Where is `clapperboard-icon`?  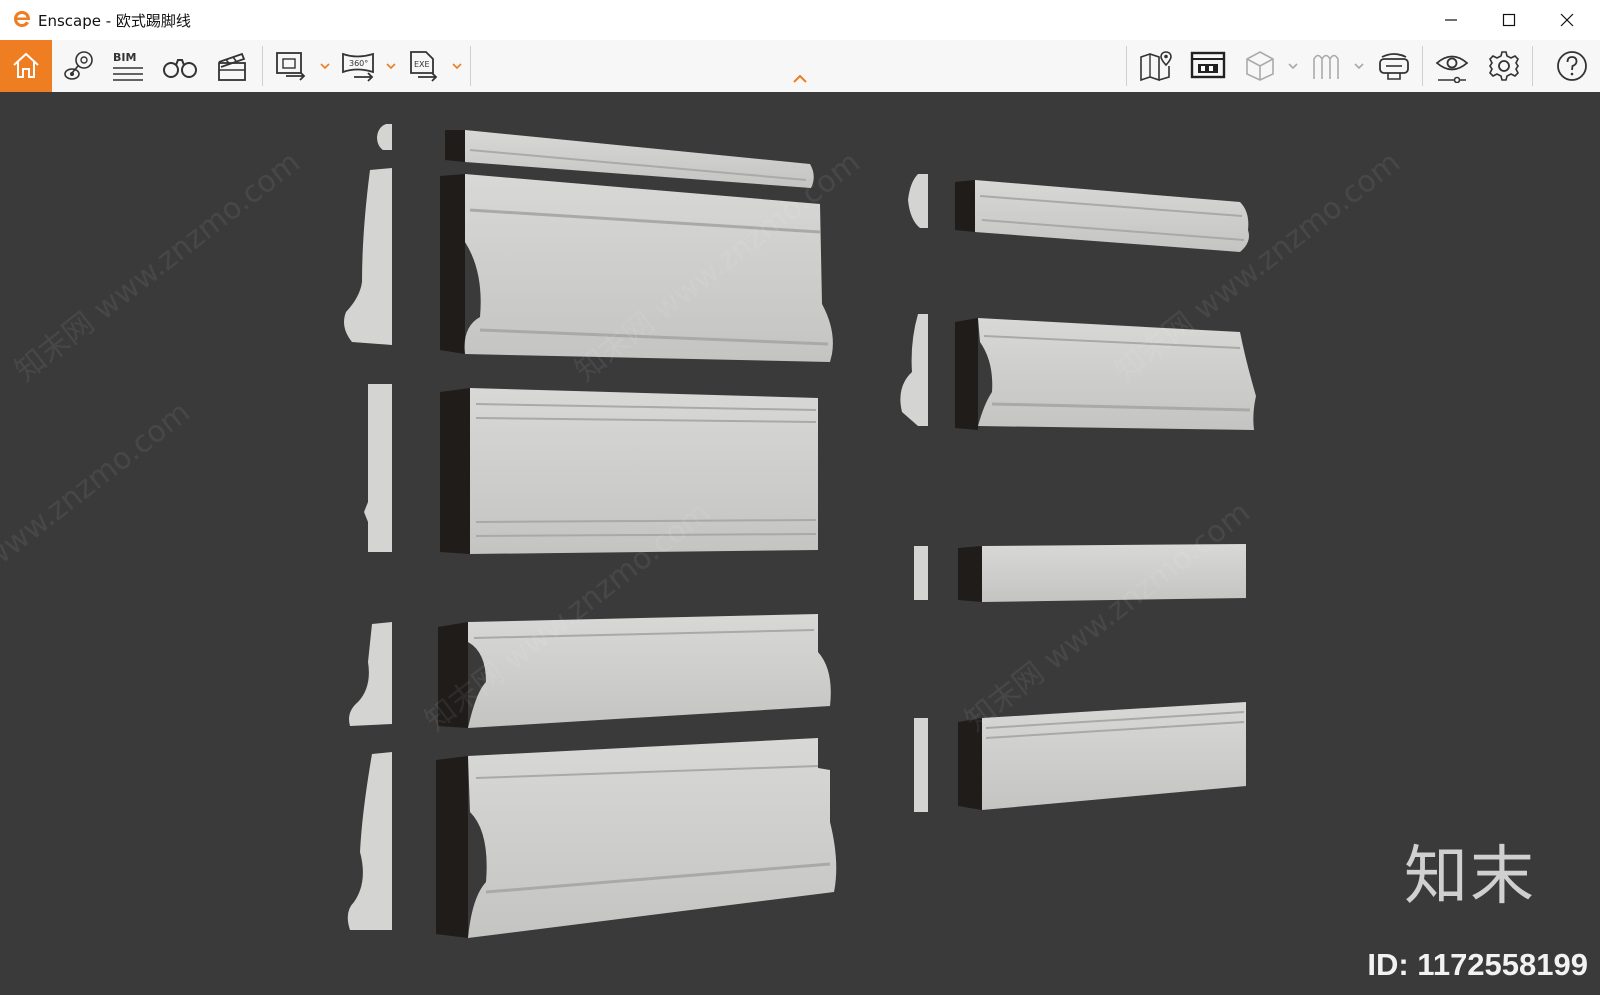
clapperboard-icon is located at coordinates (232, 66).